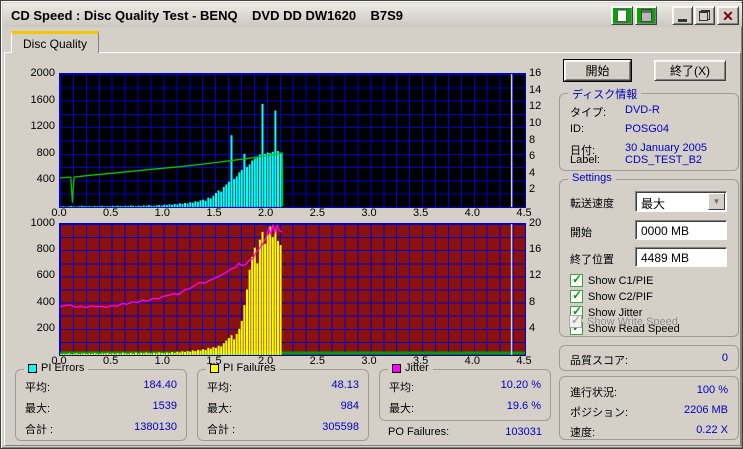 The height and width of the screenshot is (449, 743). What do you see at coordinates (42, 126) in the screenshot?
I see `axis-tick-label: 1200` at bounding box center [42, 126].